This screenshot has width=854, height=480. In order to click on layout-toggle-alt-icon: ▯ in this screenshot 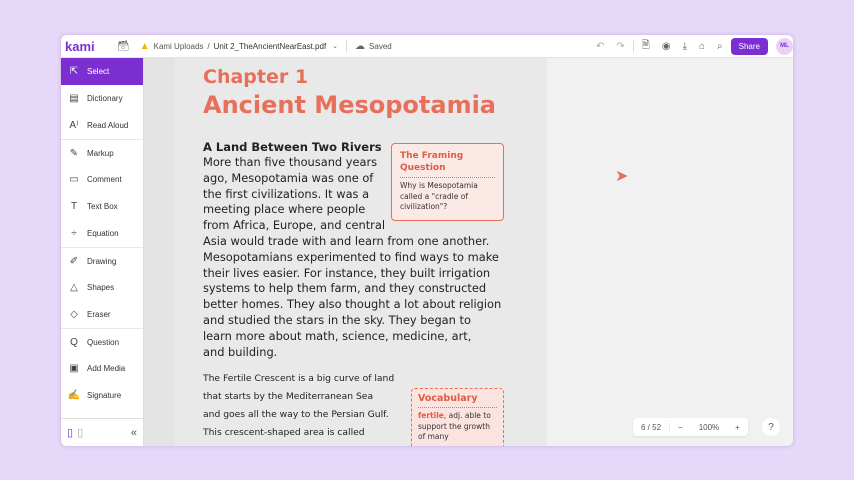, I will do `click(80, 432)`.